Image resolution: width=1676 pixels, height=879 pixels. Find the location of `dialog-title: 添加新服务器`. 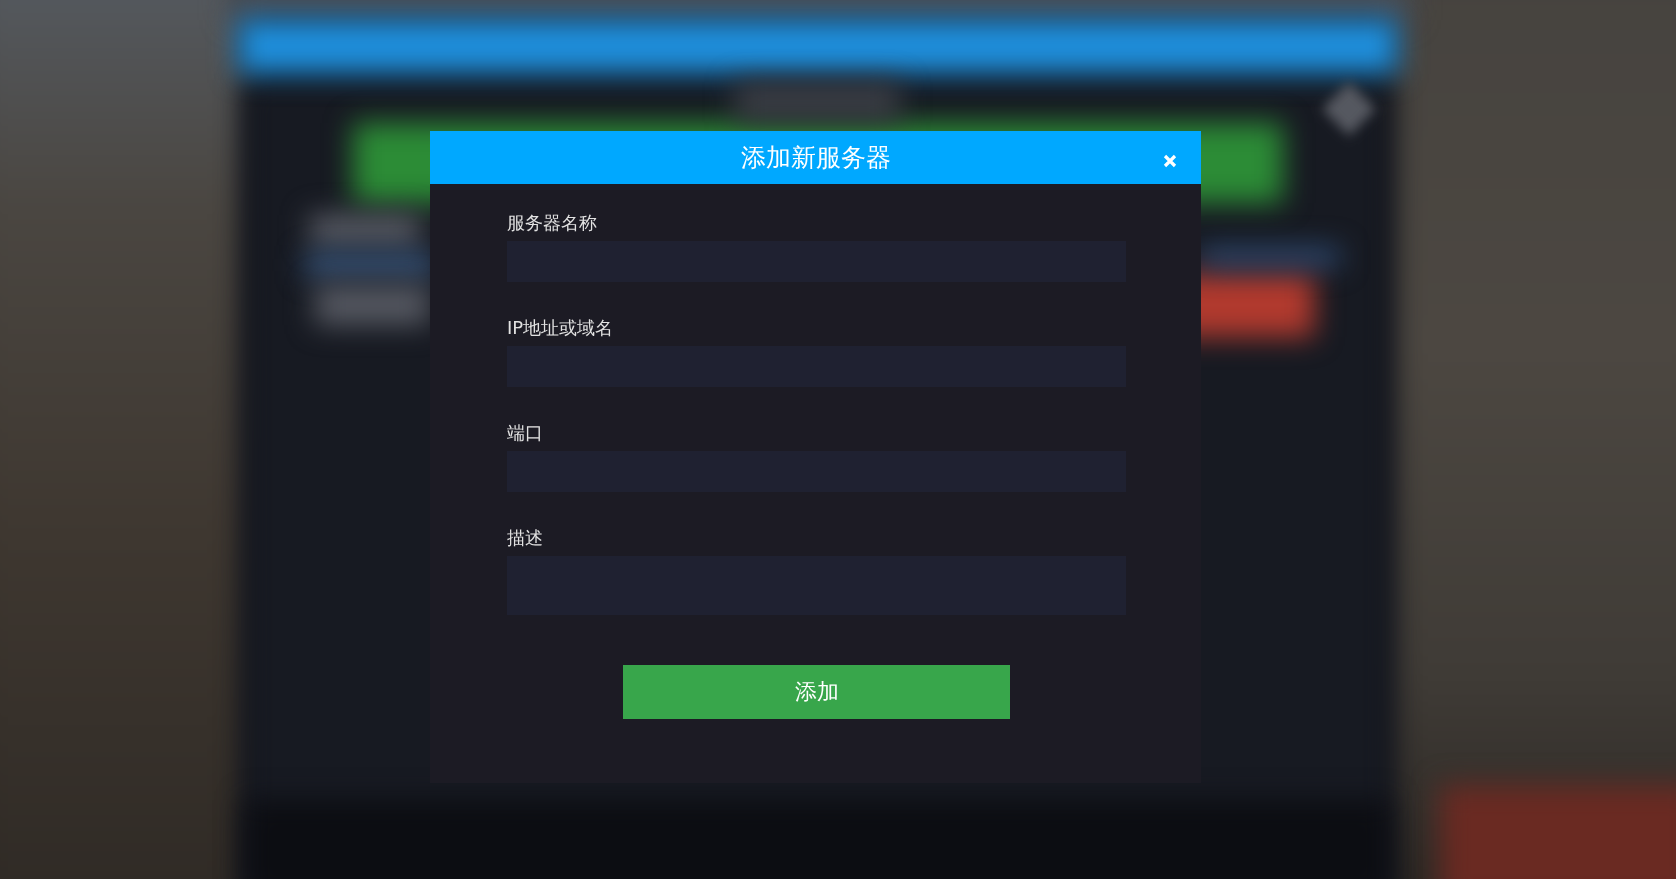

dialog-title: 添加新服务器 is located at coordinates (815, 157).